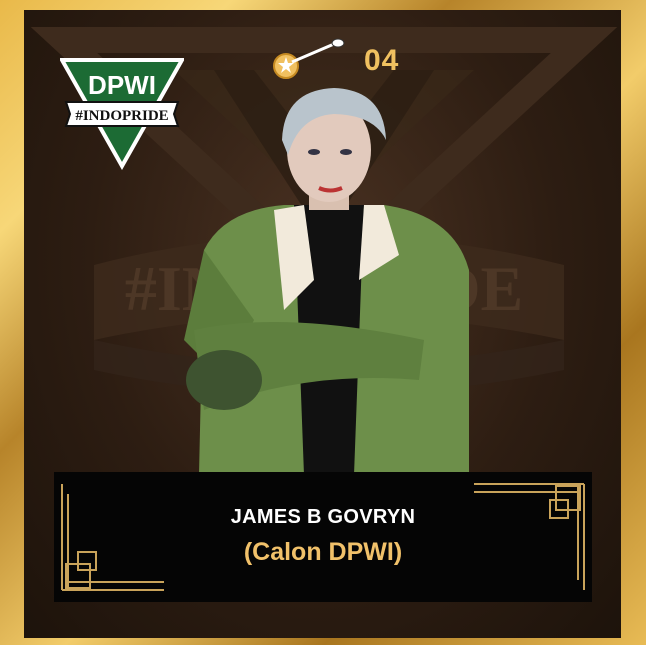 This screenshot has height=645, width=646. Describe the element at coordinates (309, 58) in the screenshot. I see `coin-icon` at that location.